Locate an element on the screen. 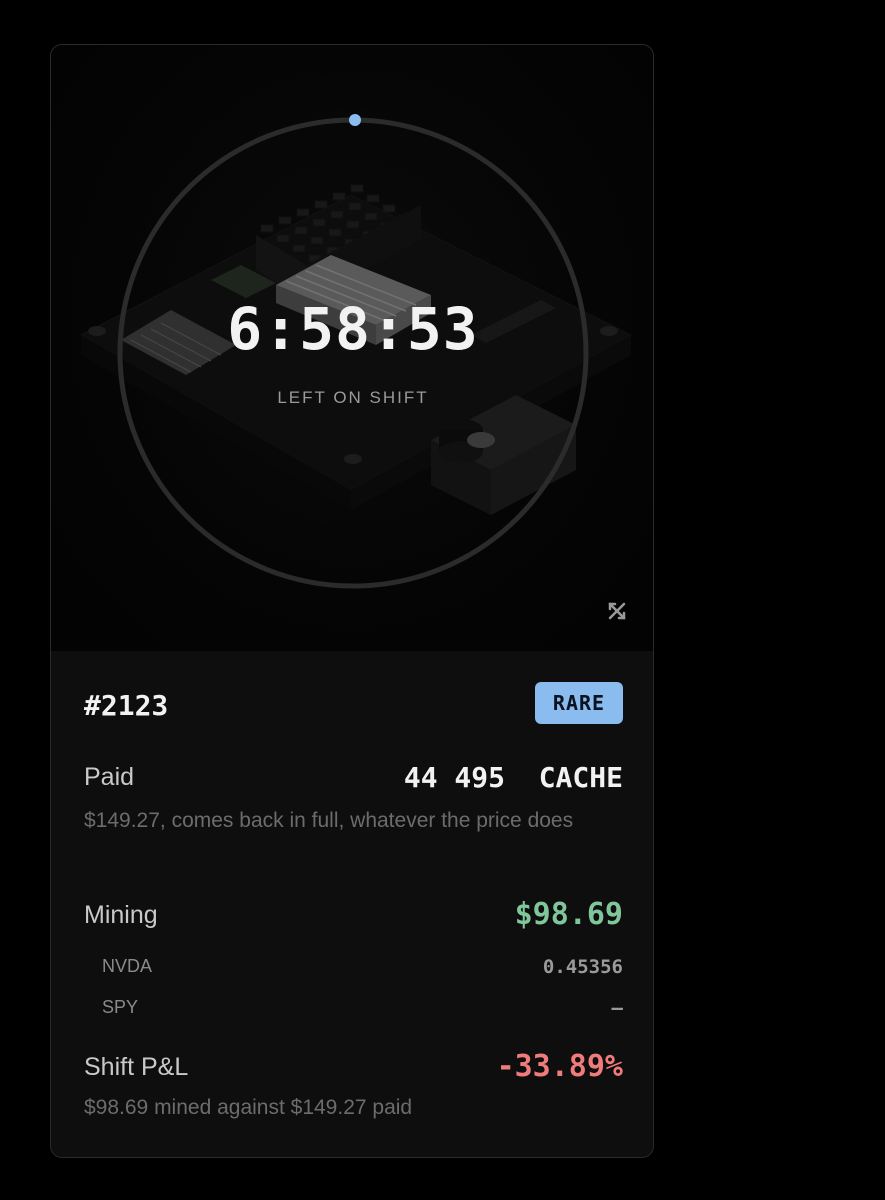  pnl-value: -33.89% is located at coordinates (559, 1066).